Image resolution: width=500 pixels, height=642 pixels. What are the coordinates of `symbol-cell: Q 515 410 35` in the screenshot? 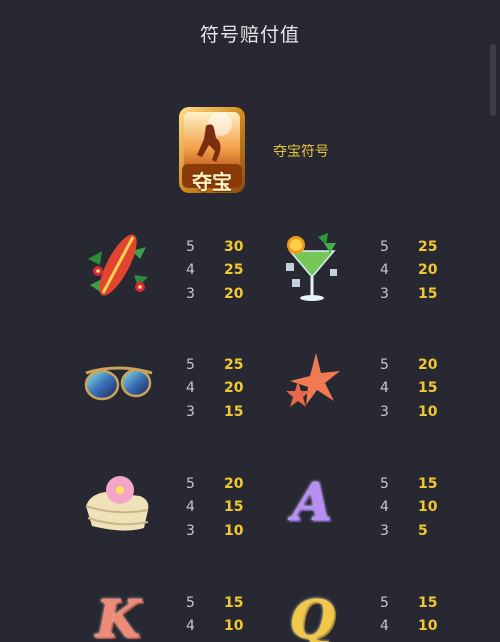 It's located at (386, 613).